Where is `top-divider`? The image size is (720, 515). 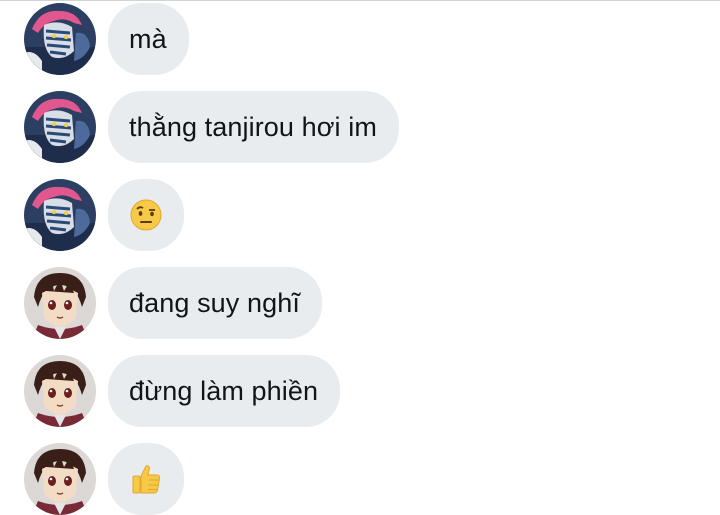 top-divider is located at coordinates (360, 0).